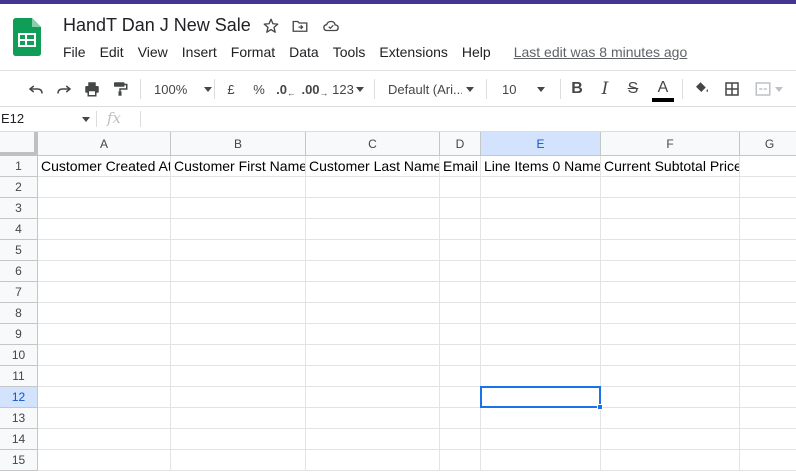  I want to click on cell-g4, so click(768, 229).